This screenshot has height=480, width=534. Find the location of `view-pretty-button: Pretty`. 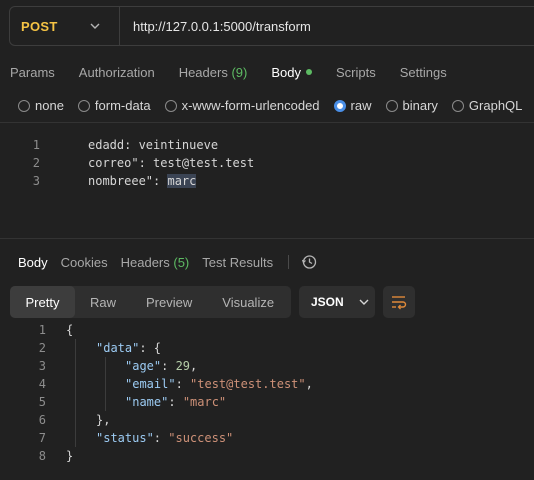

view-pretty-button: Pretty is located at coordinates (42, 302).